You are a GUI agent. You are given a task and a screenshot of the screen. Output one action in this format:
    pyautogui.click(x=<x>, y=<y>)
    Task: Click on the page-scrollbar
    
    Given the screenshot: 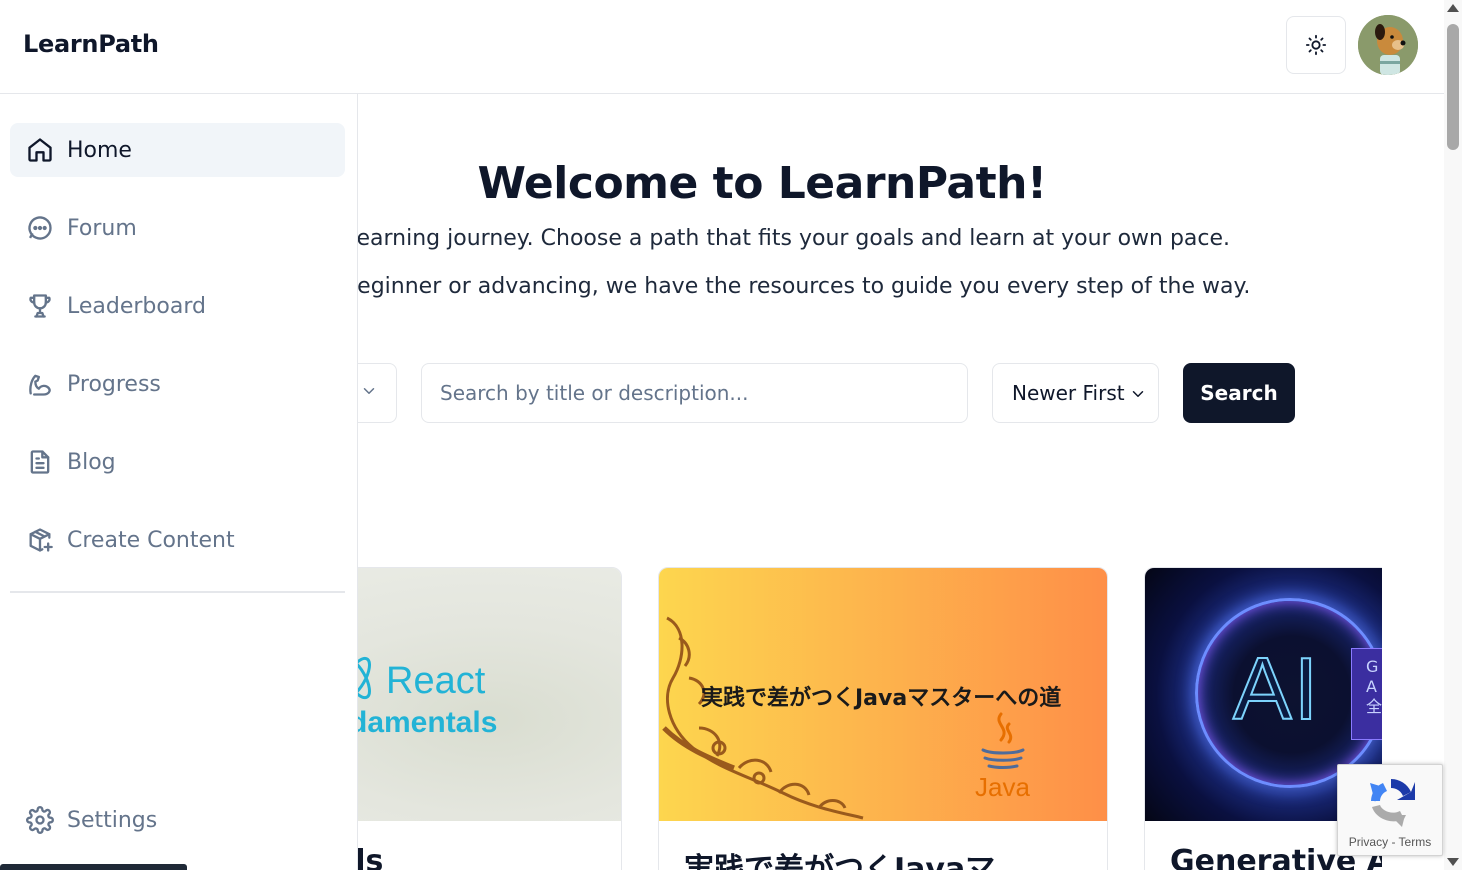 What is the action you would take?
    pyautogui.click(x=1453, y=435)
    